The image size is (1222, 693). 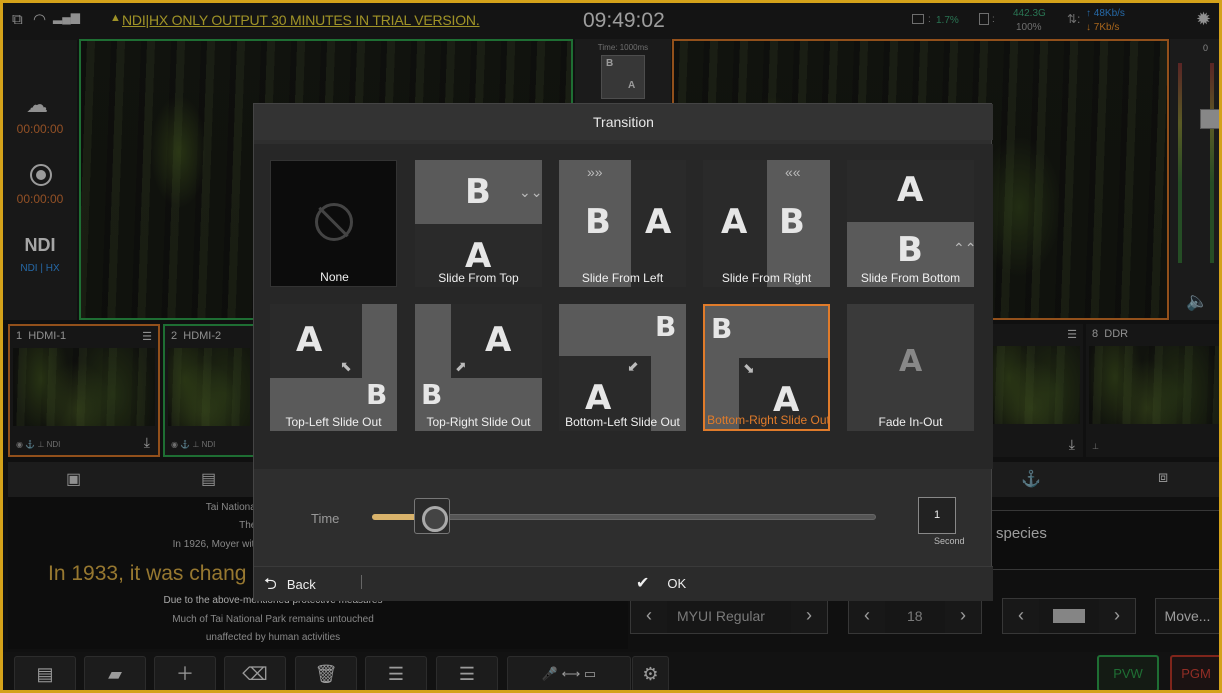 I want to click on transition-slide-from-top: B A ⌄⌄ Slide From Top, so click(x=478, y=223).